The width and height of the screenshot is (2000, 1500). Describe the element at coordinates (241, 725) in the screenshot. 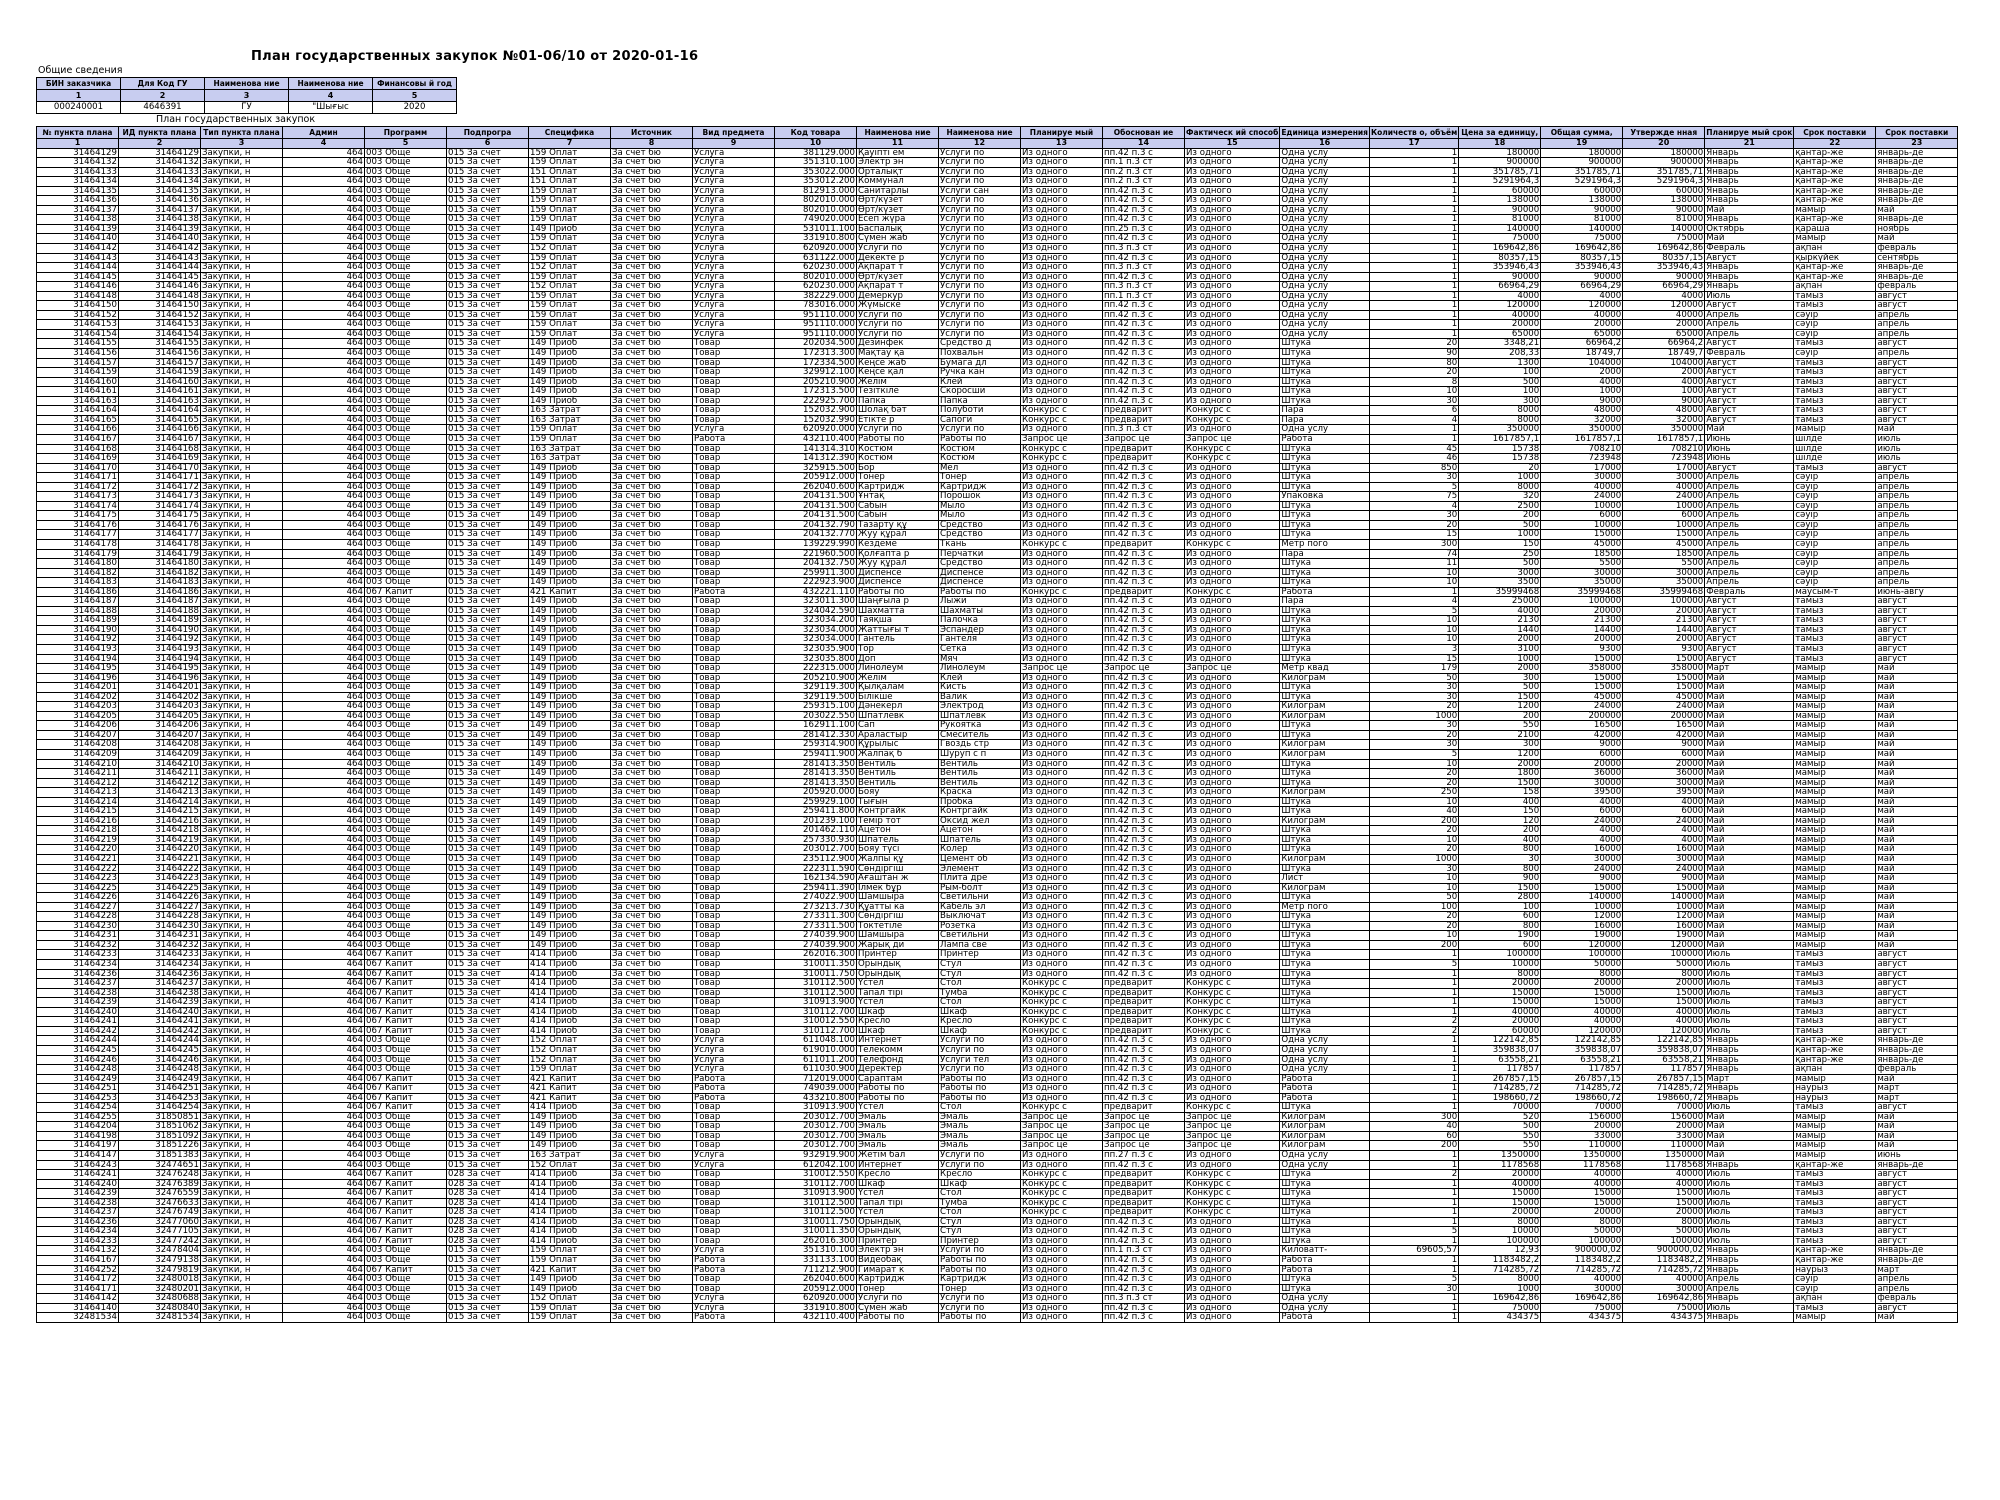

I see `table-cell: Закупки, н` at that location.